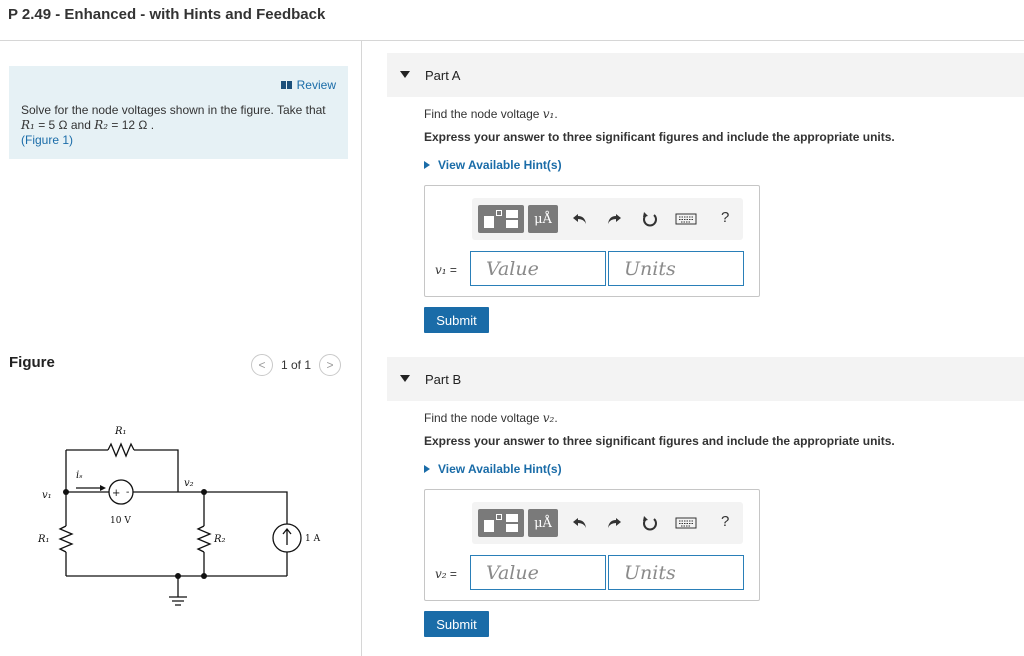  Describe the element at coordinates (127, 492) in the screenshot. I see `source-minus-label: -` at that location.